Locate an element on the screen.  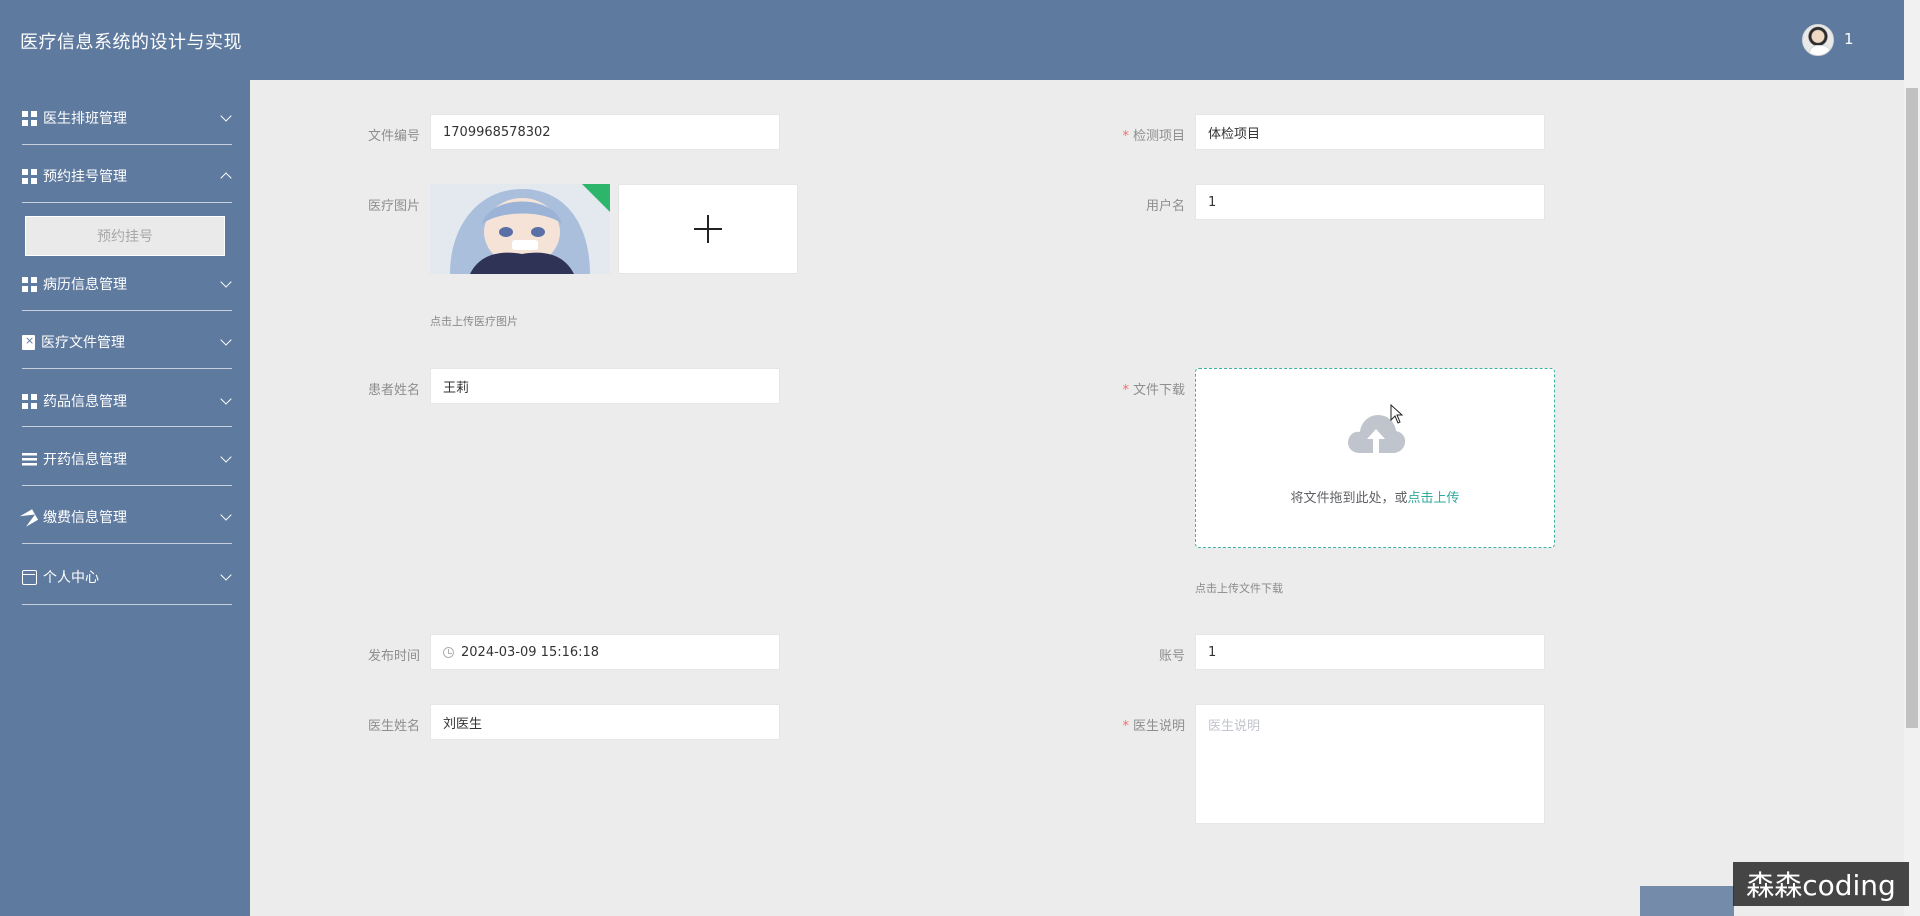
file-no-input: 1709968578302 is located at coordinates (605, 132).